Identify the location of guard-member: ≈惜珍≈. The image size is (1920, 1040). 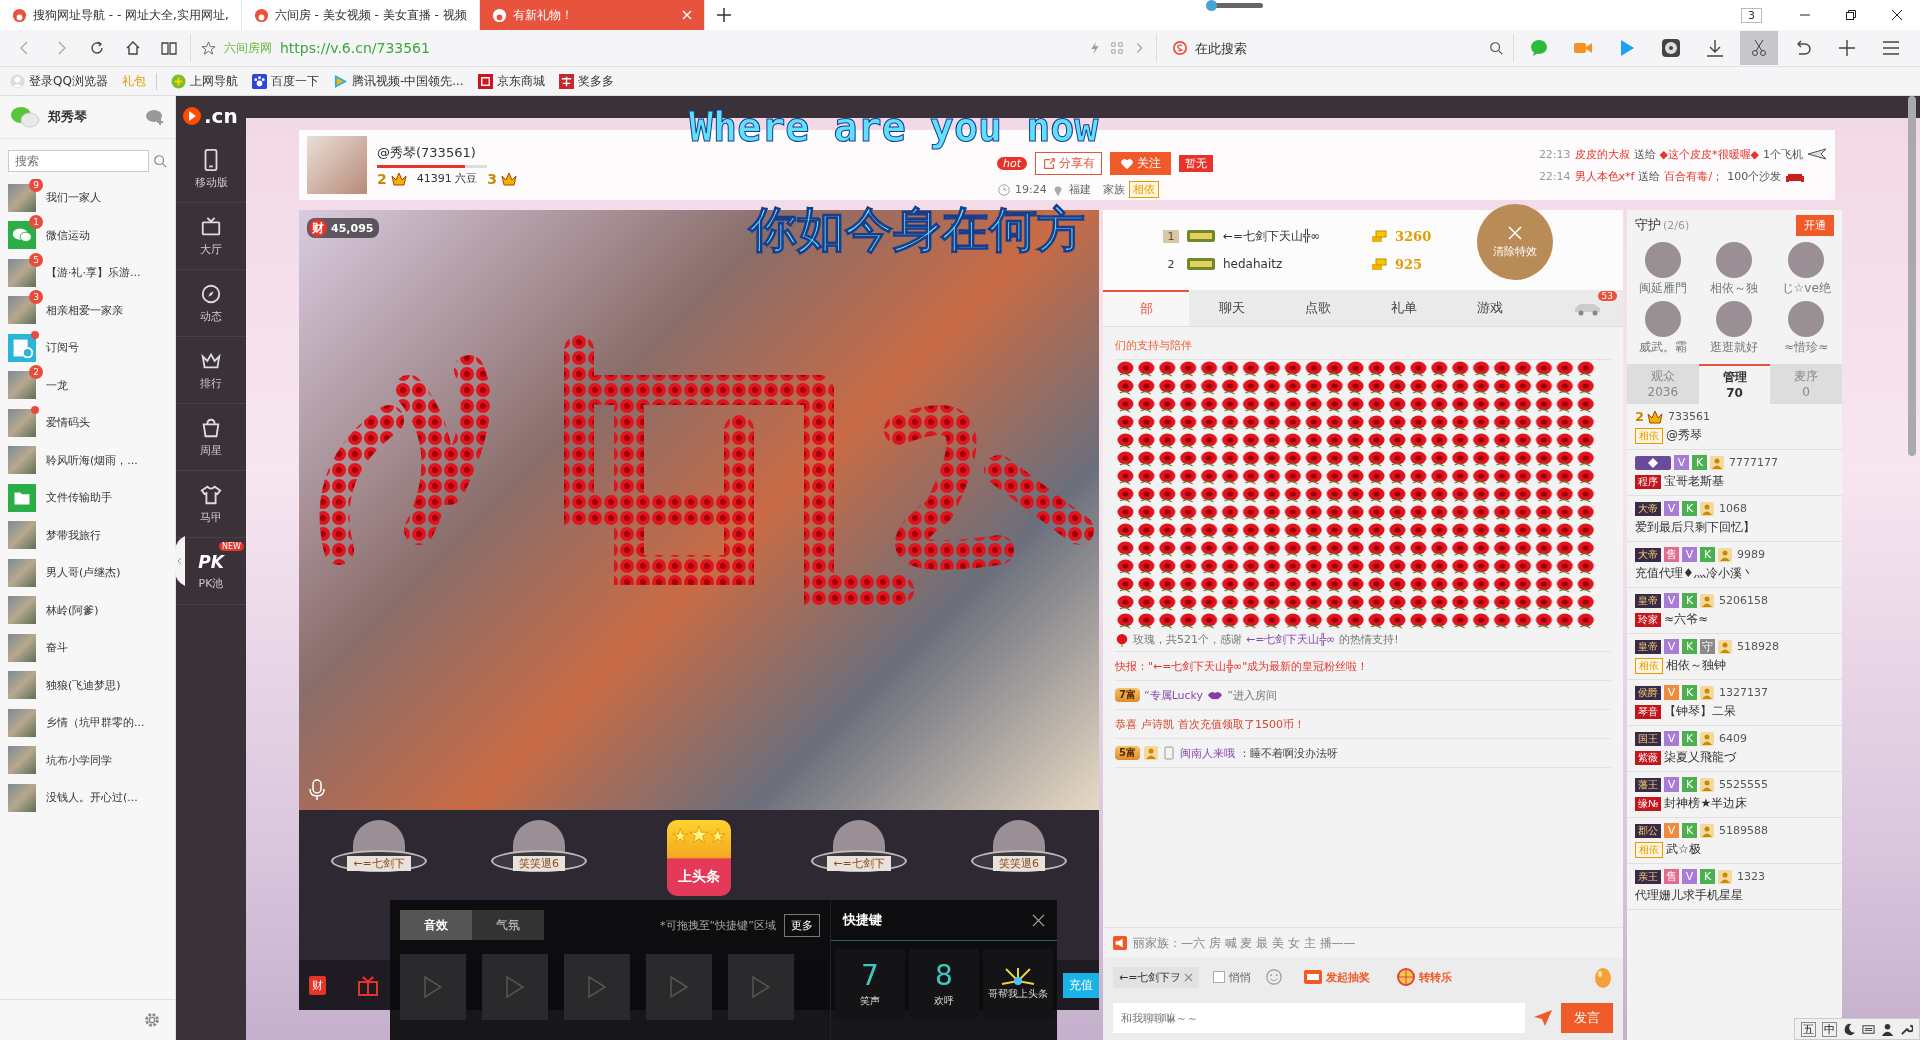
(1806, 328).